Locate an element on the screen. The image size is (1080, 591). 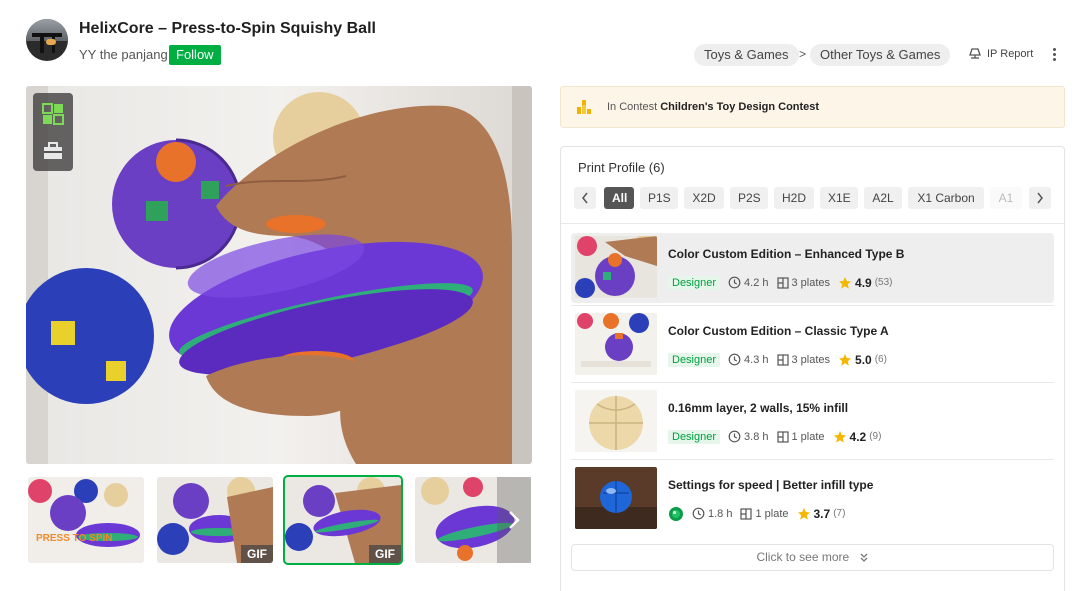
print-time: 4.2 h is located at coordinates (756, 282).